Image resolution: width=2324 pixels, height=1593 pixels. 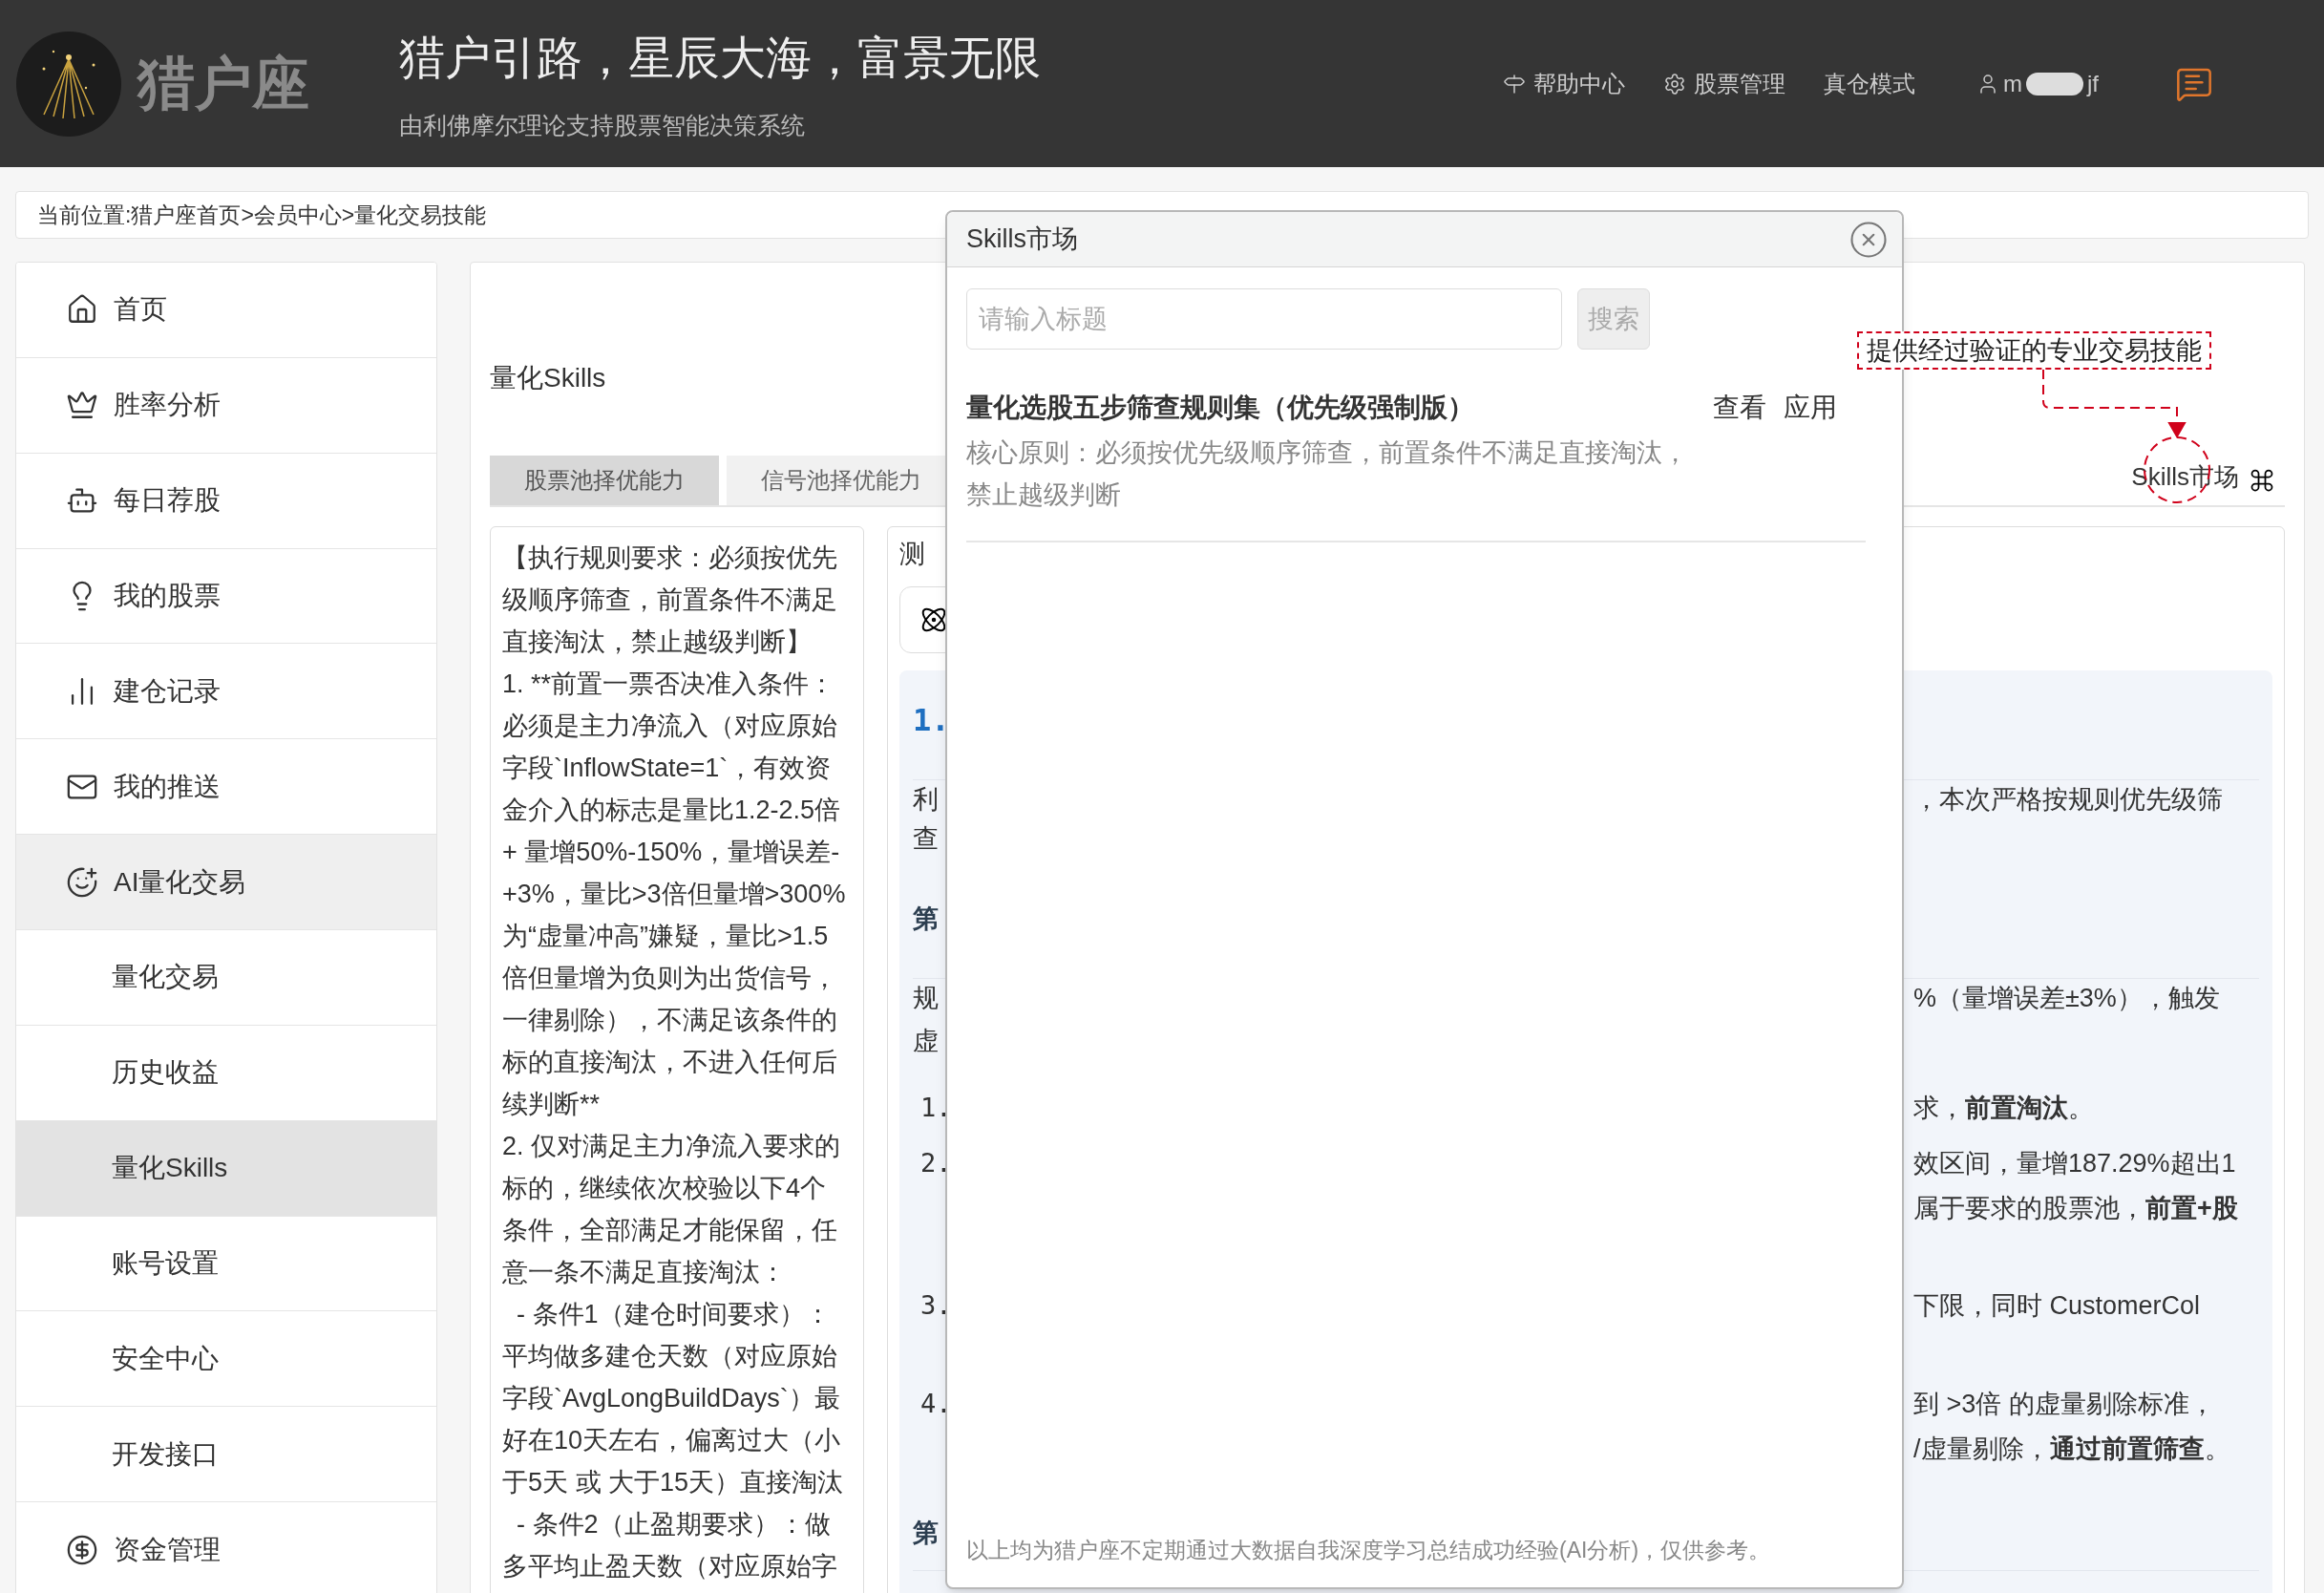 I want to click on nav-link: 股票管理, so click(x=1724, y=83).